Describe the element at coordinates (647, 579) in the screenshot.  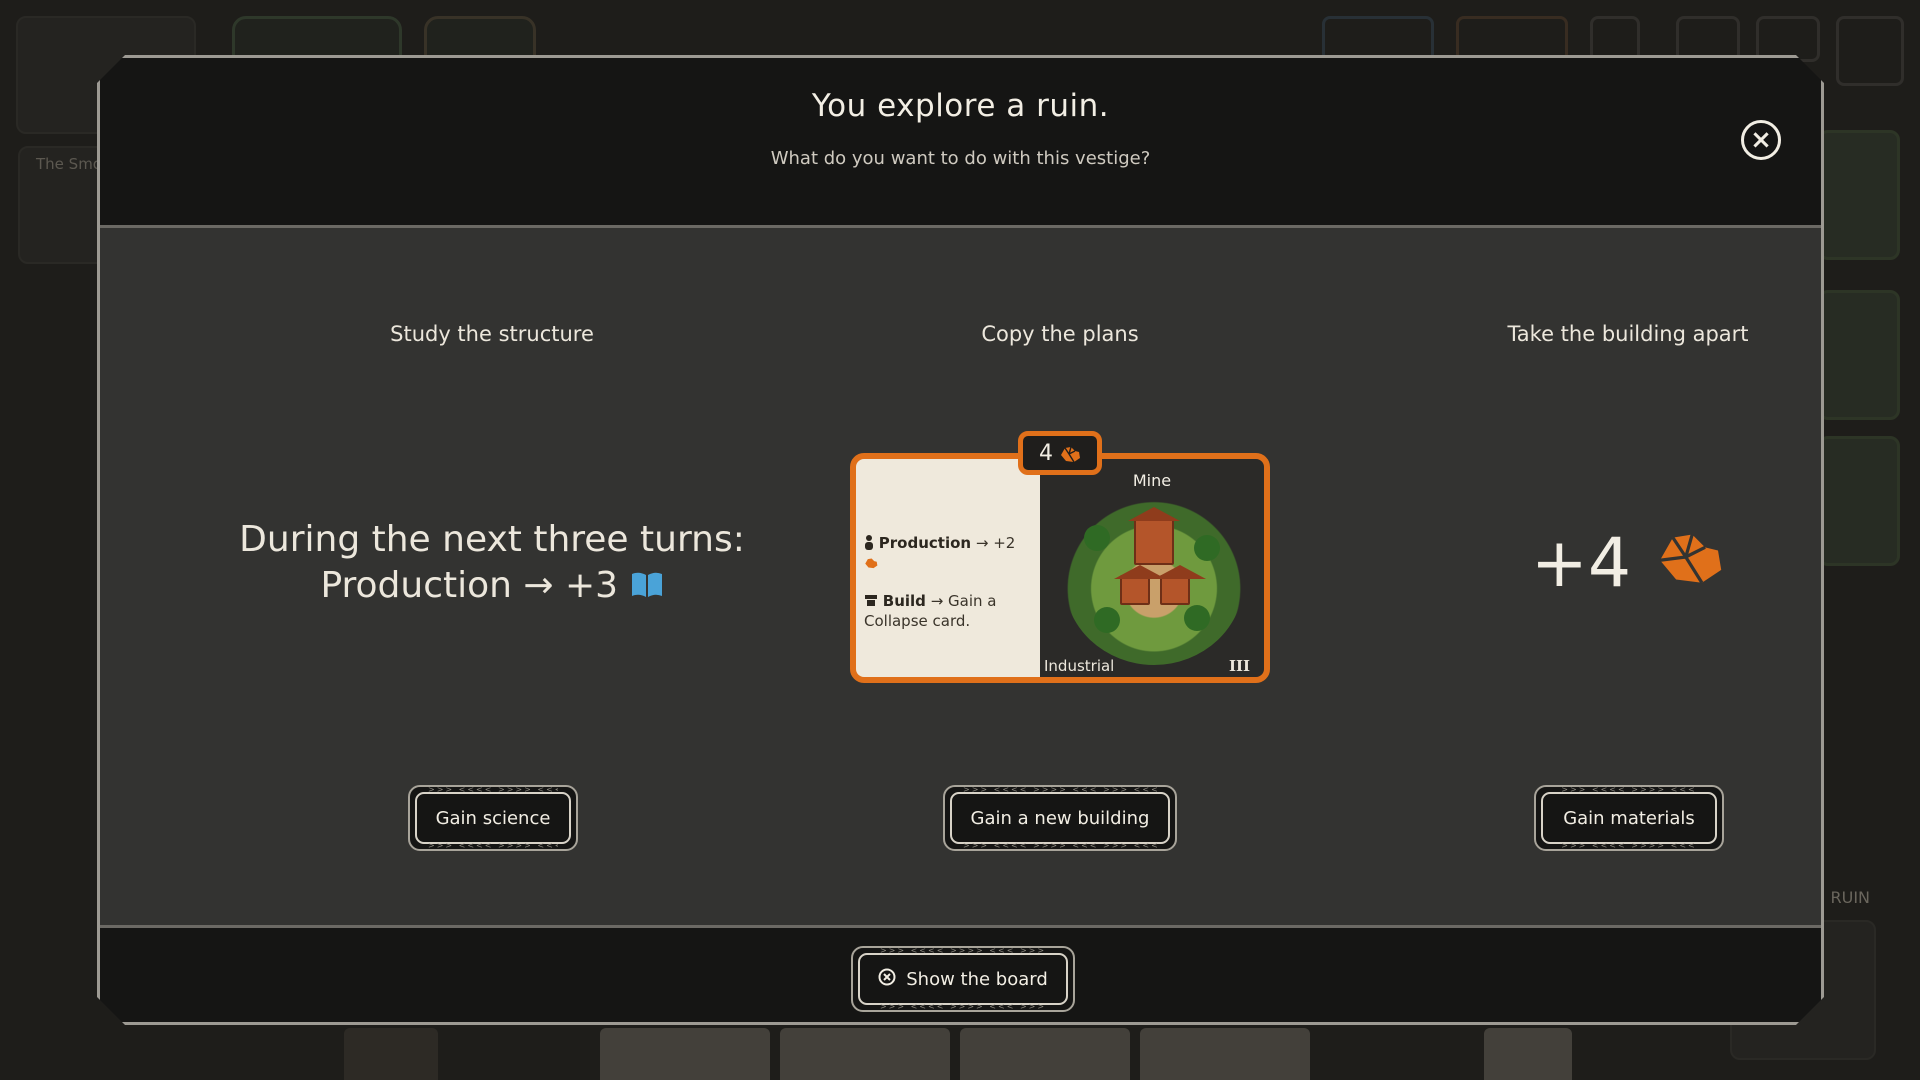
I see `science-book-icon` at that location.